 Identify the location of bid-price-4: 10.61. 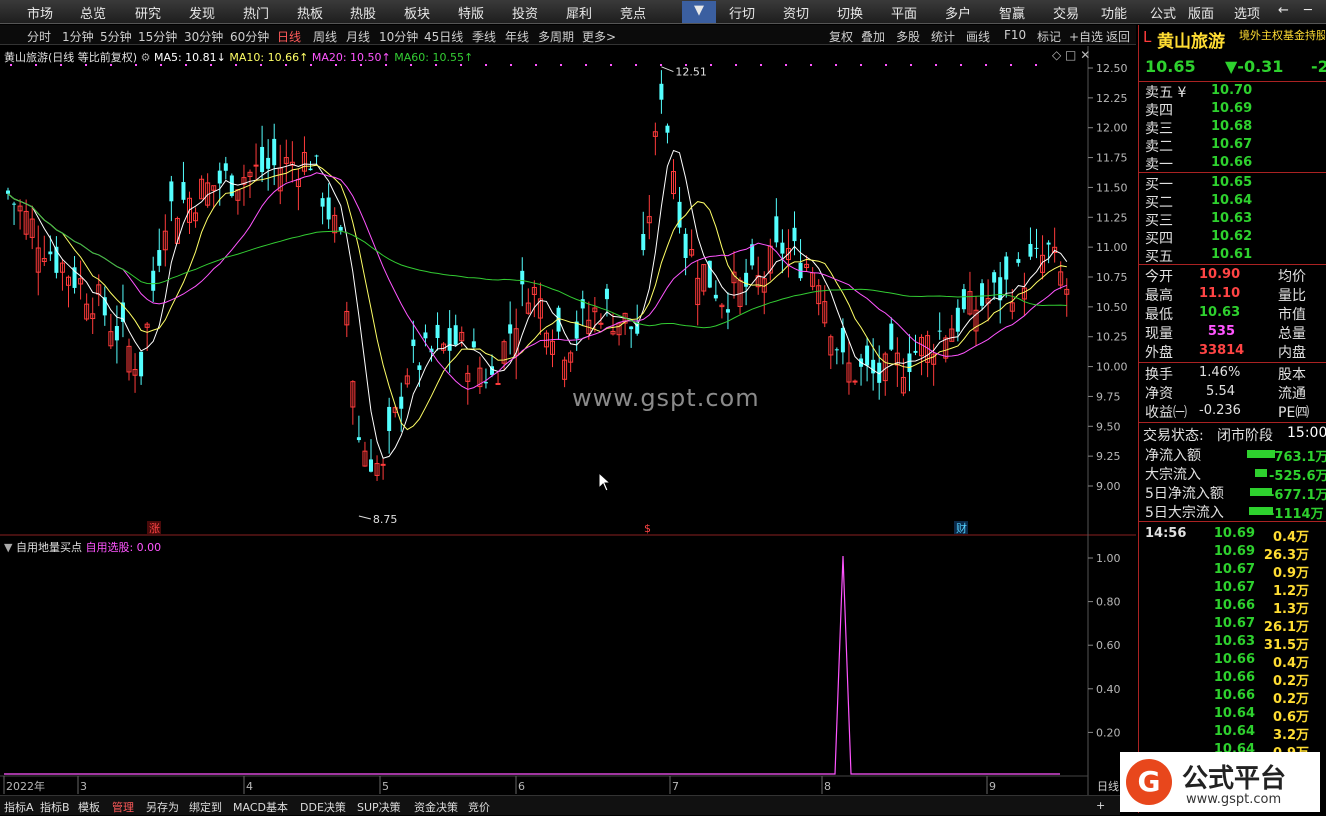
(1232, 254).